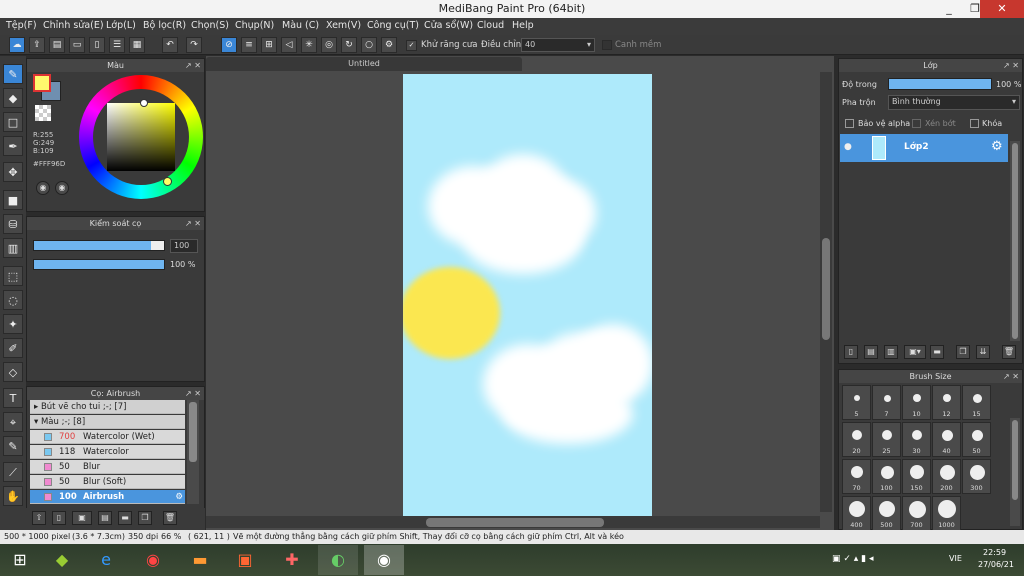 The height and width of the screenshot is (576, 1024). Describe the element at coordinates (254, 25) in the screenshot. I see `menu-capture: Chụp(N)` at that location.